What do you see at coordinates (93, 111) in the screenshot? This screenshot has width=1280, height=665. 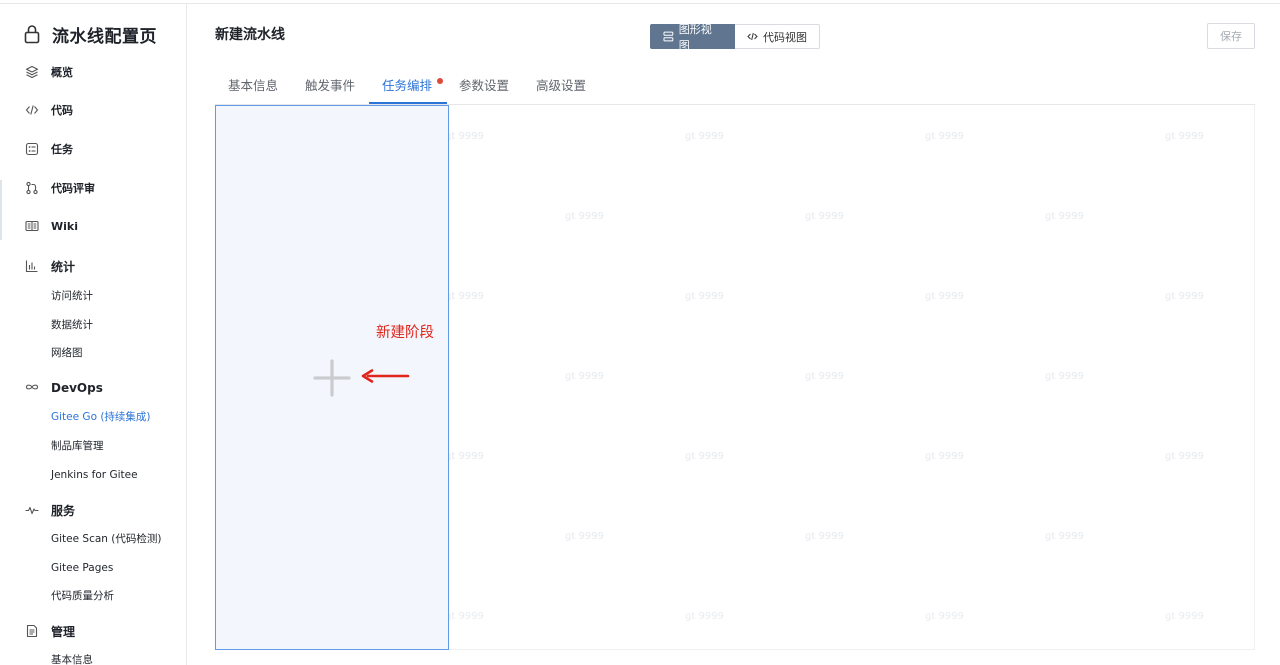 I see `sidebar-item-code: 代码` at bounding box center [93, 111].